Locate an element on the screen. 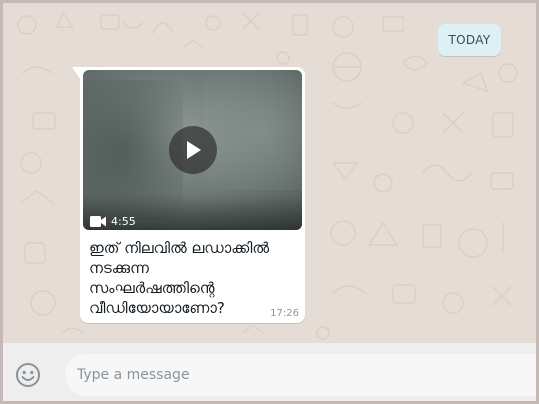  caption-line: നടക്കുന്ന is located at coordinates (119, 268).